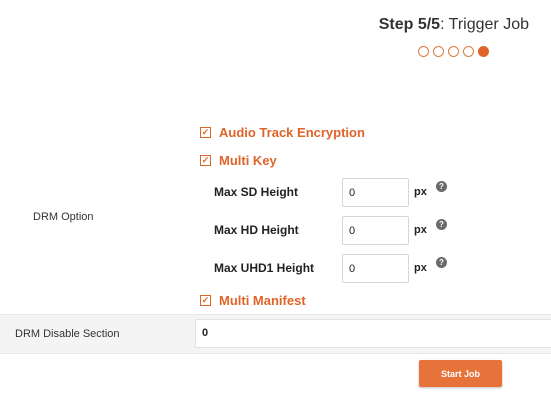 This screenshot has height=400, width=551. What do you see at coordinates (409, 24) in the screenshot?
I see `step-number: Step 5/5` at bounding box center [409, 24].